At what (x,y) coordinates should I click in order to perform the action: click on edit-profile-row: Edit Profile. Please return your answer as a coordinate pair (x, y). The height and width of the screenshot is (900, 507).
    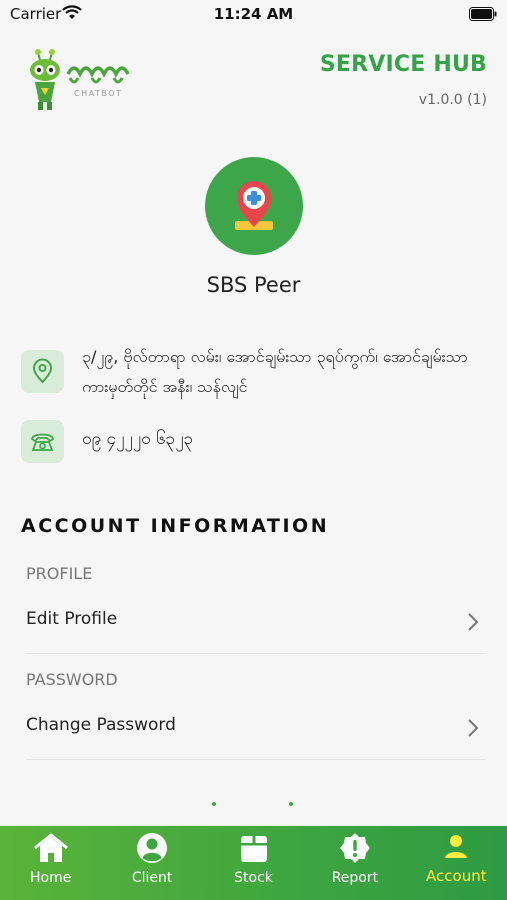
    Looking at the image, I should click on (253, 622).